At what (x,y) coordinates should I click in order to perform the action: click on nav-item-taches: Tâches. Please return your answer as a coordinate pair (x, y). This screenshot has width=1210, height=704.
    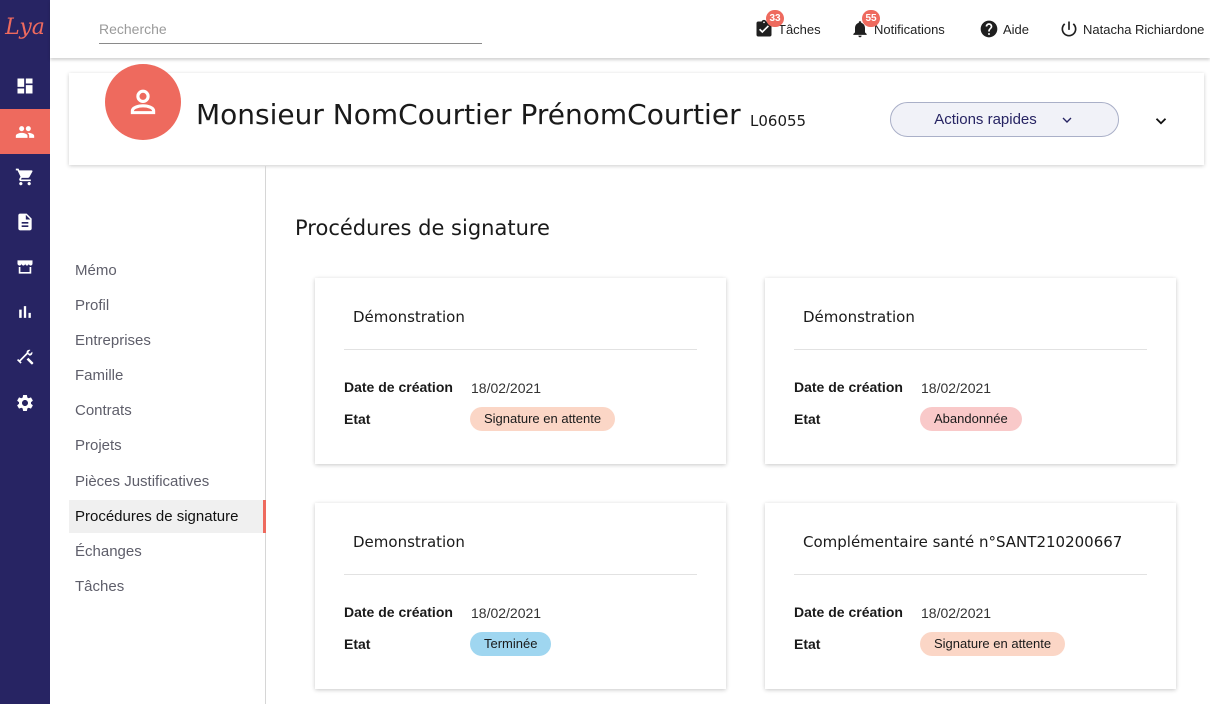
    Looking at the image, I should click on (167, 586).